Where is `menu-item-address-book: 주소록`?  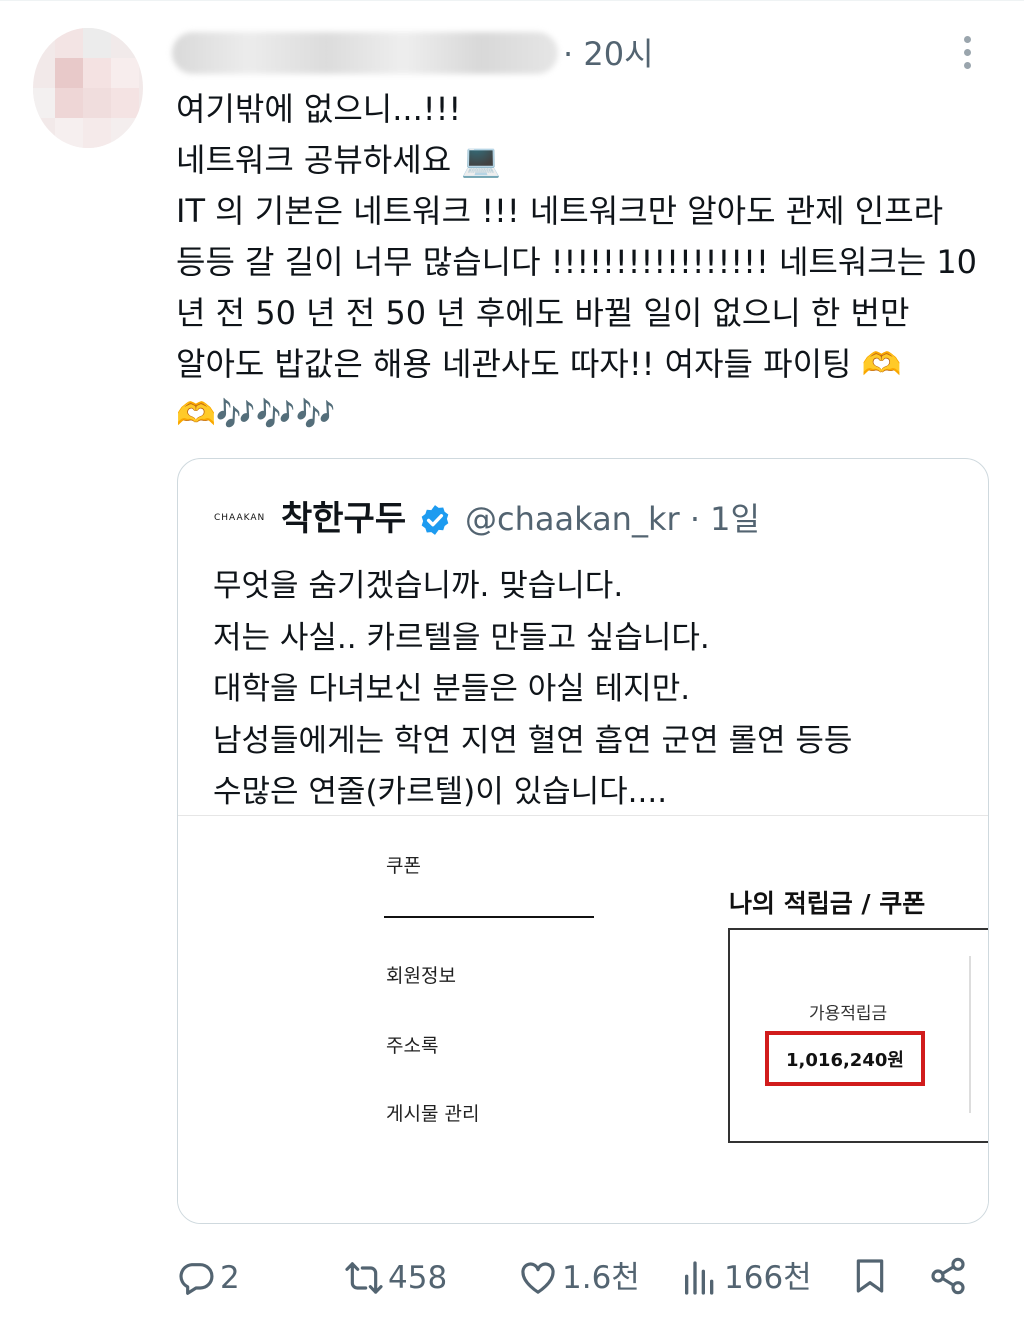
menu-item-address-book: 주소록 is located at coordinates (412, 1046).